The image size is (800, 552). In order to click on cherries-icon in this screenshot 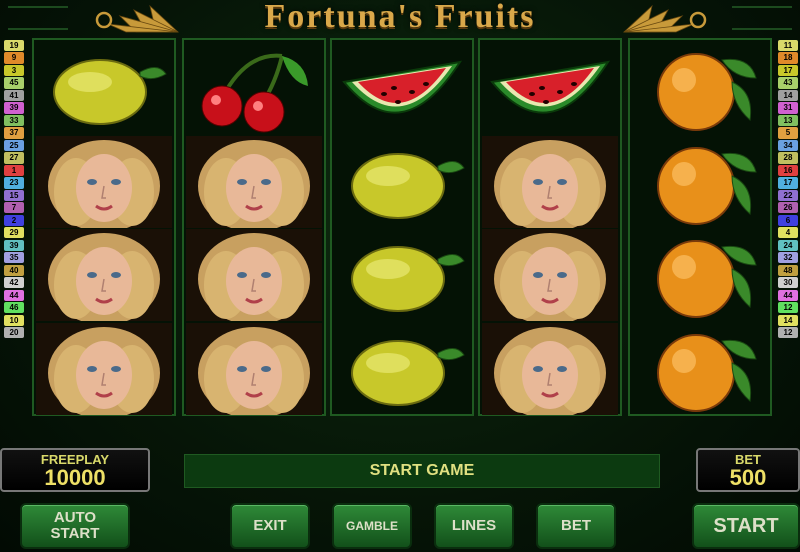, I will do `click(254, 88)`.